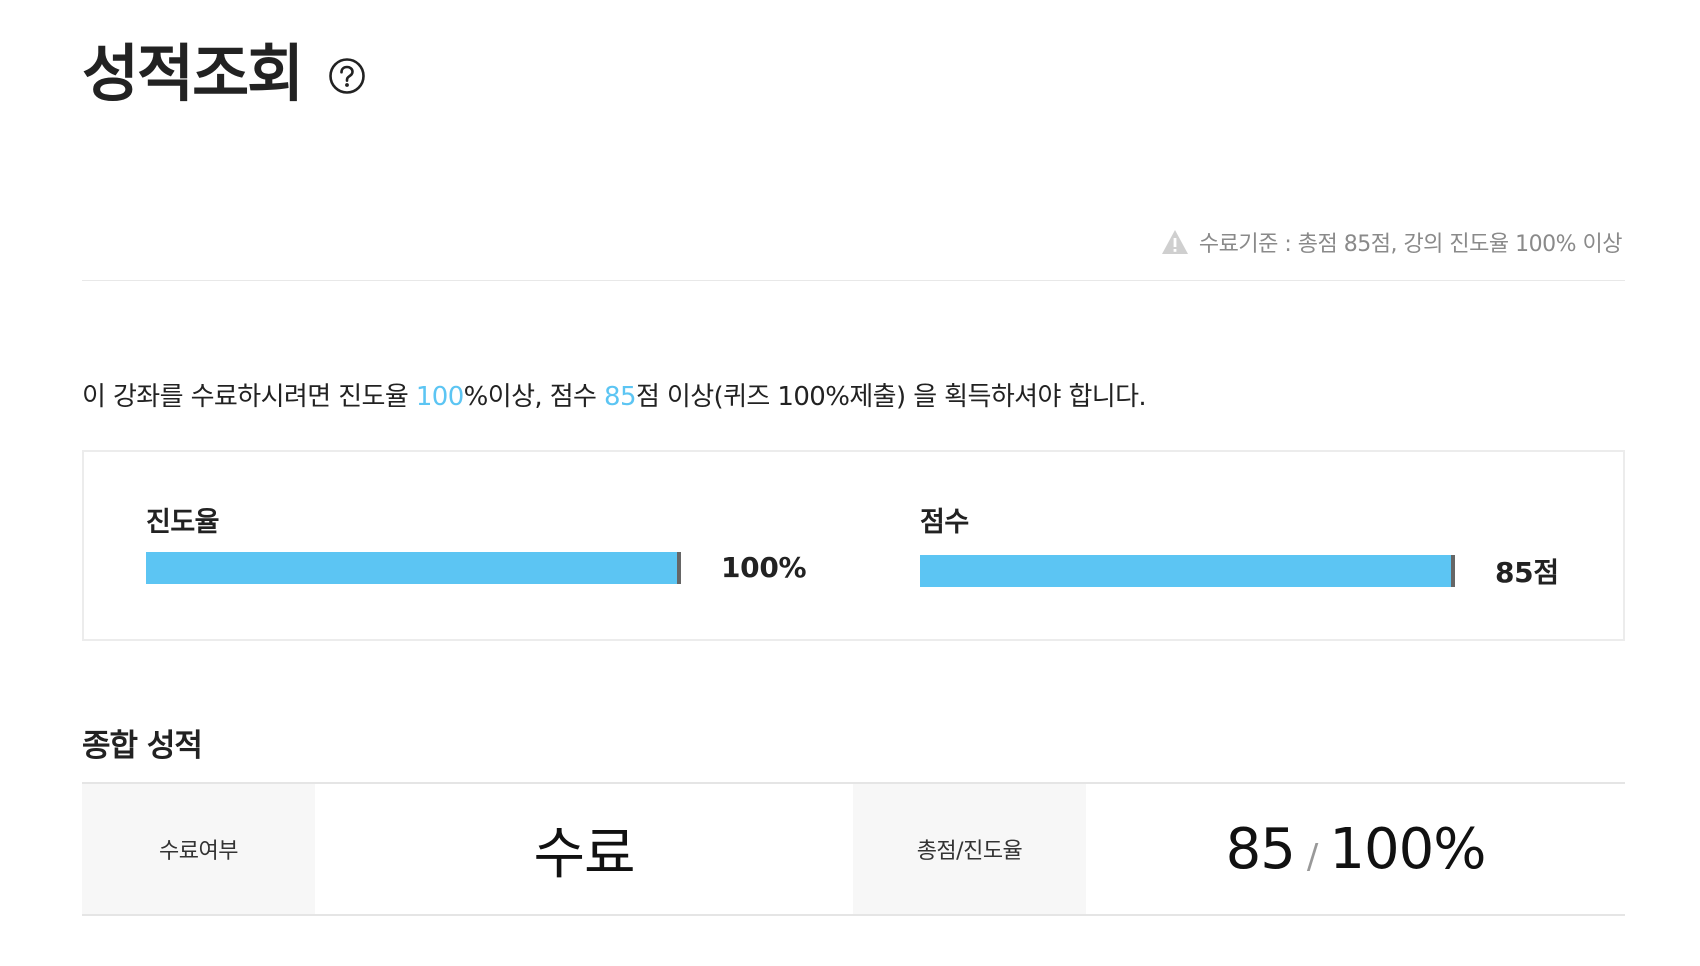  Describe the element at coordinates (347, 76) in the screenshot. I see `question-circle-icon` at that location.